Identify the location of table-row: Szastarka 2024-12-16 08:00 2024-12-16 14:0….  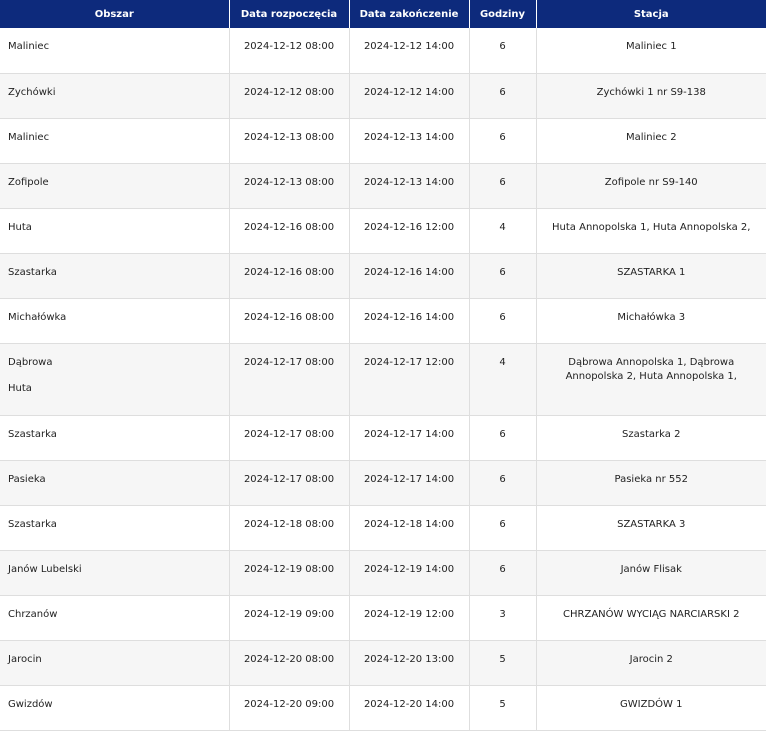
(383, 276).